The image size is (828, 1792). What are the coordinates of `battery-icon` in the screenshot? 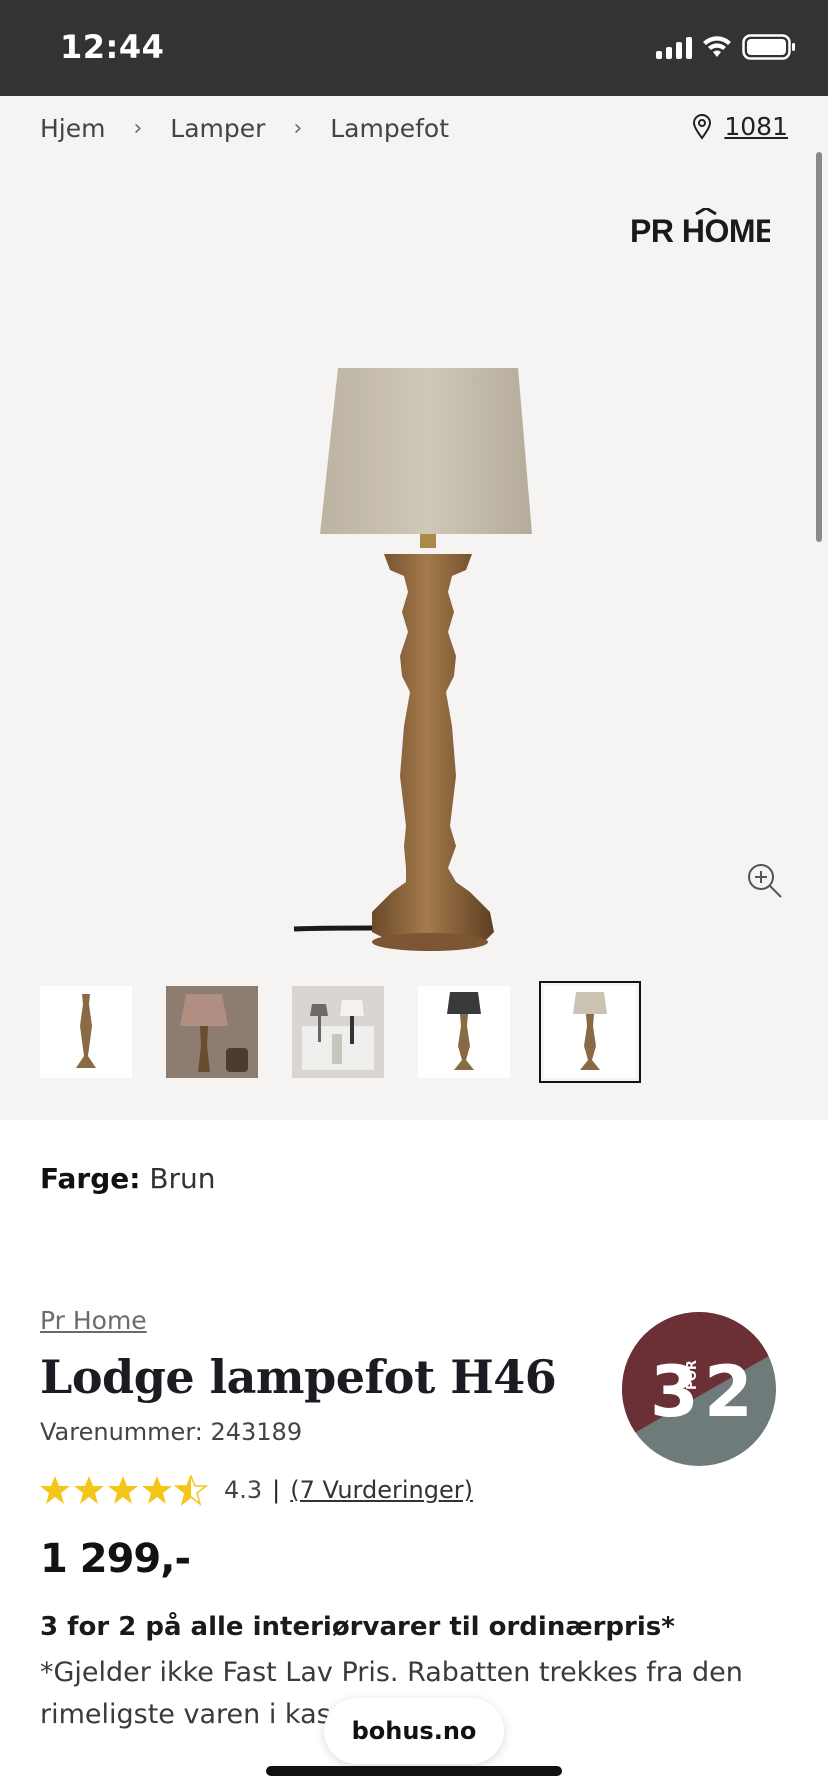 It's located at (768, 47).